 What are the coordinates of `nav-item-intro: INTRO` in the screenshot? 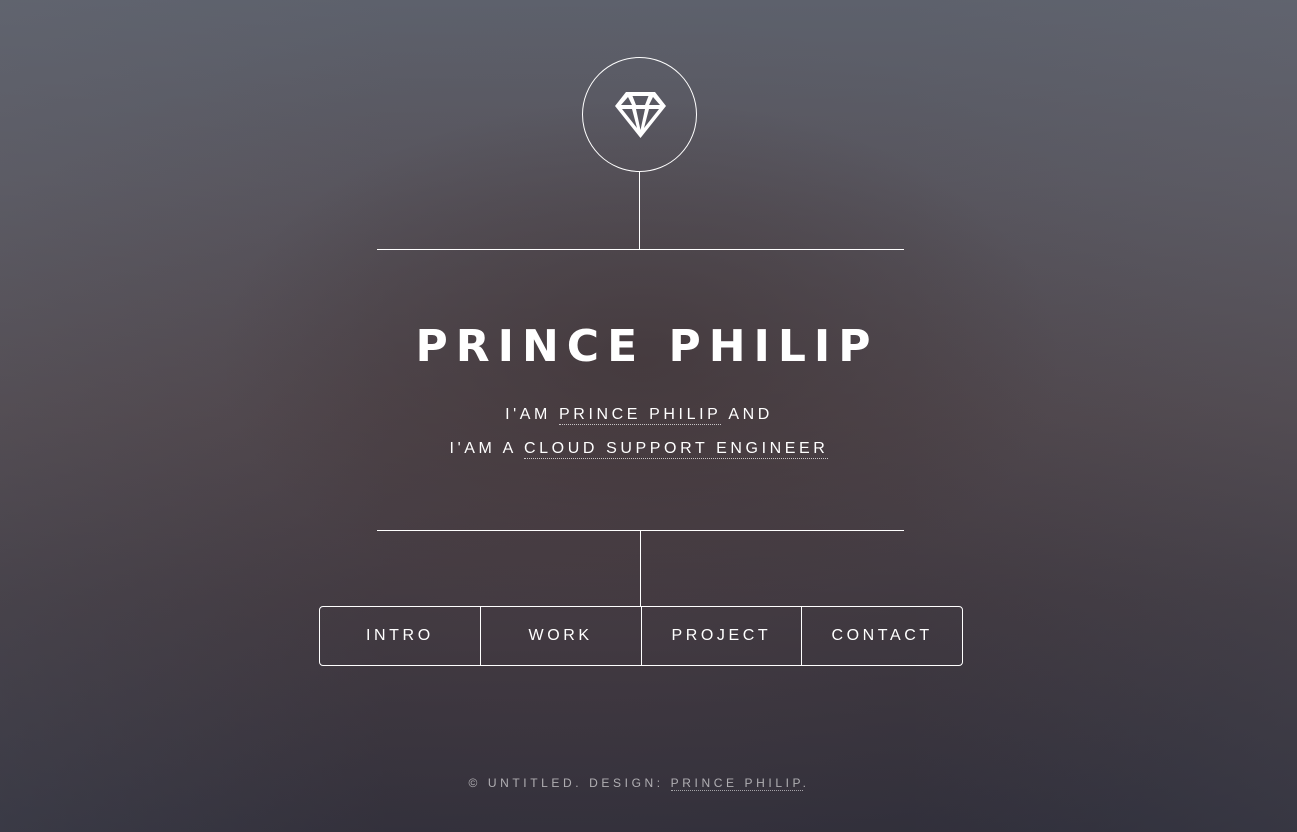 It's located at (400, 636).